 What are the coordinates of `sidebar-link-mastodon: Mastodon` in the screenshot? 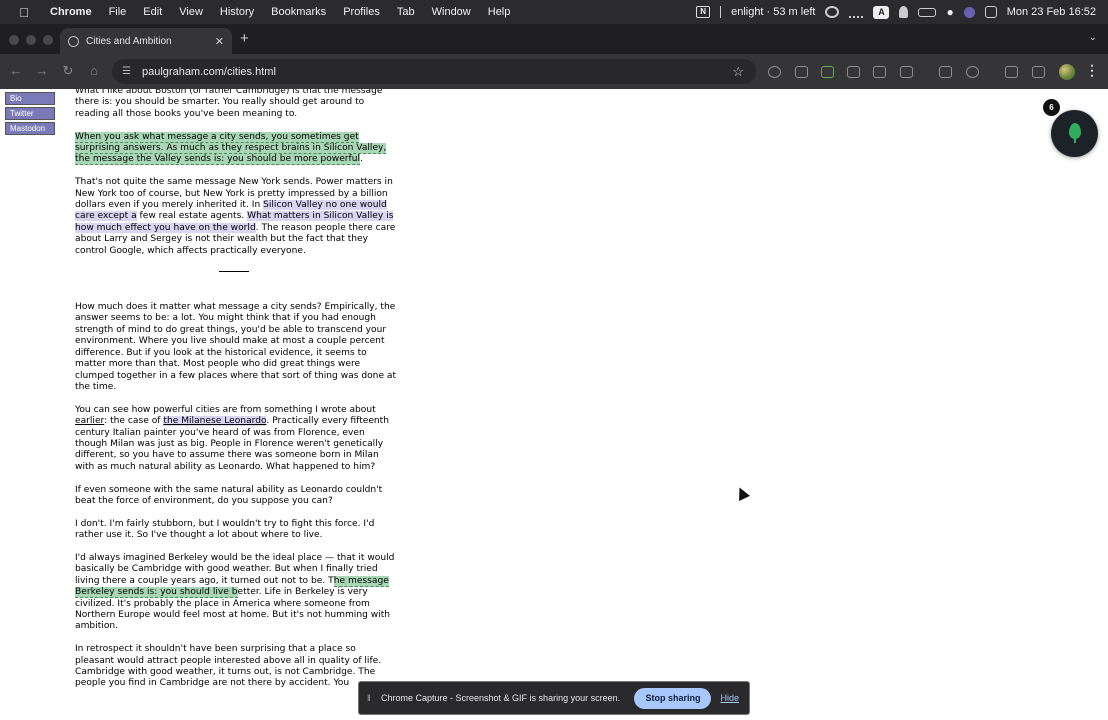 It's located at (30, 128).